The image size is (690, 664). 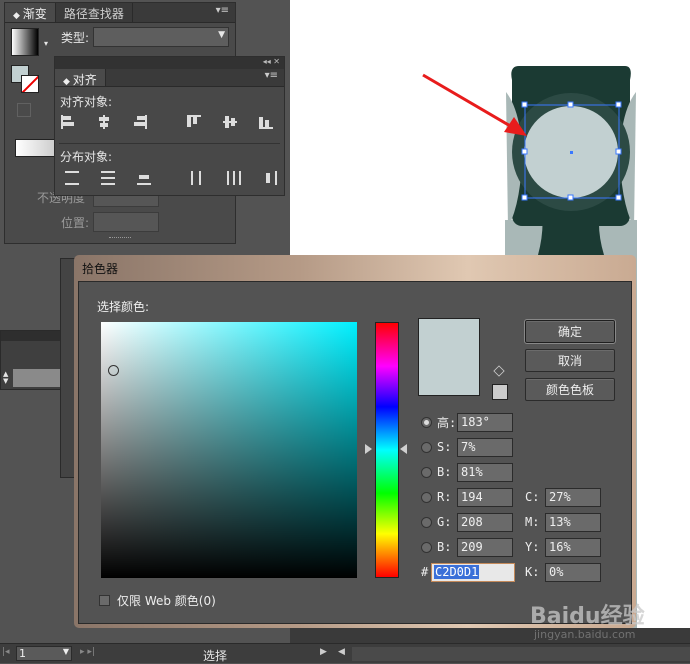 What do you see at coordinates (68, 122) in the screenshot?
I see `align-left-icon` at bounding box center [68, 122].